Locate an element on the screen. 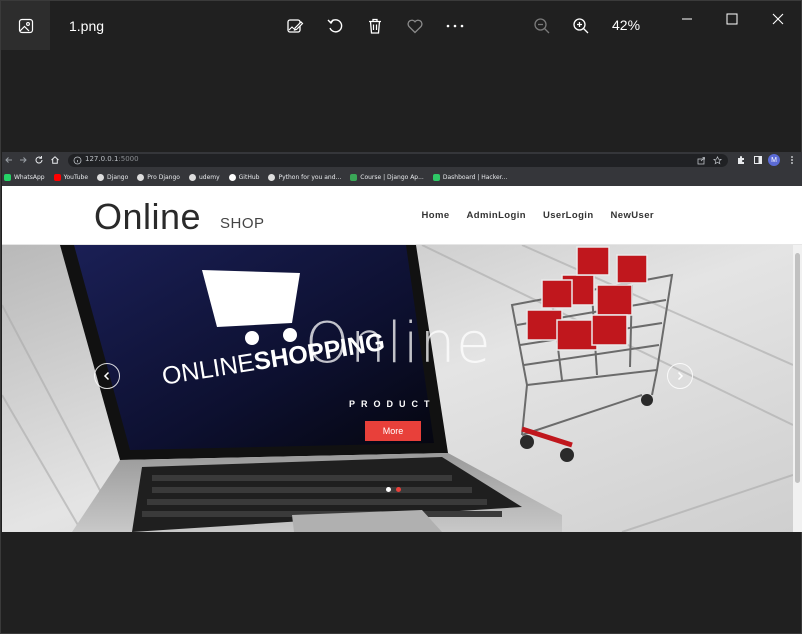 This screenshot has width=802, height=634. nav-home: Home is located at coordinates (436, 215).